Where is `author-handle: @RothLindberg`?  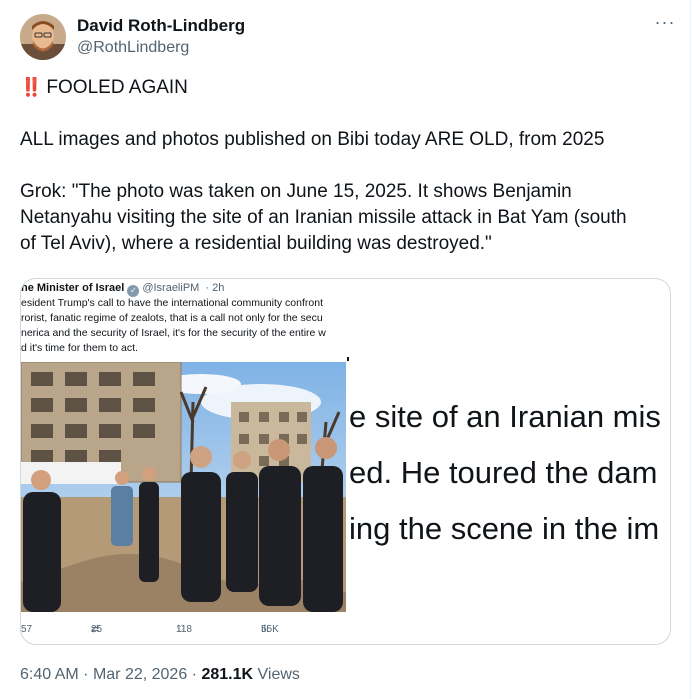
author-handle: @RothLindberg is located at coordinates (161, 48).